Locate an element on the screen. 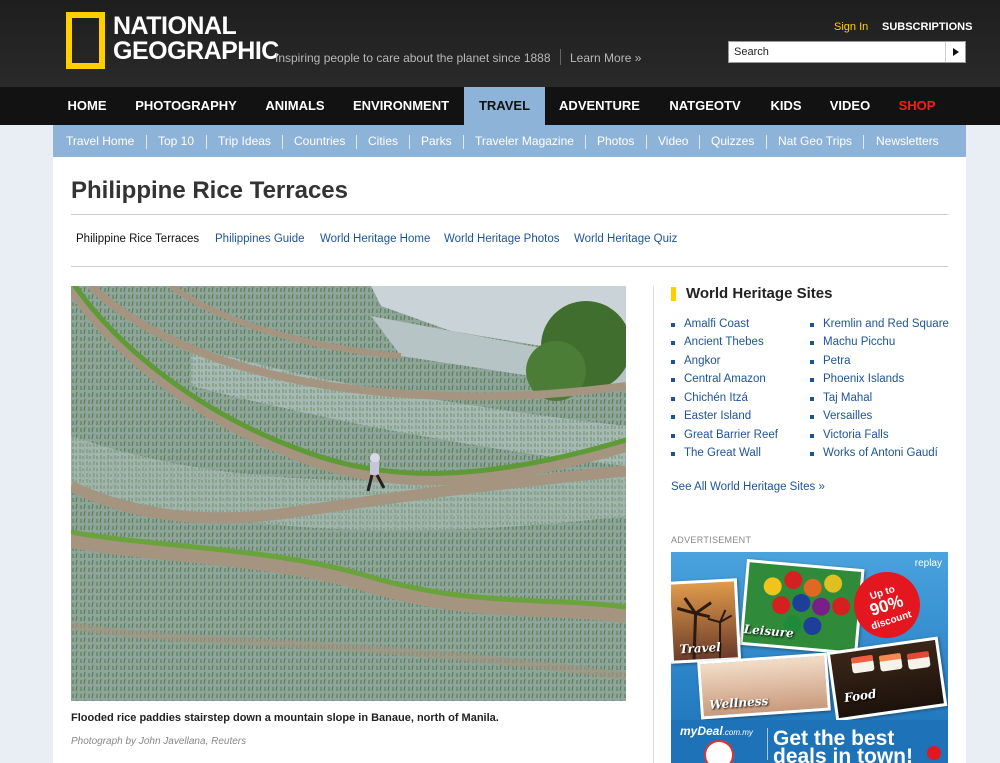 The width and height of the screenshot is (1000, 763). ad-label-wellness: Wellness is located at coordinates (738, 702).